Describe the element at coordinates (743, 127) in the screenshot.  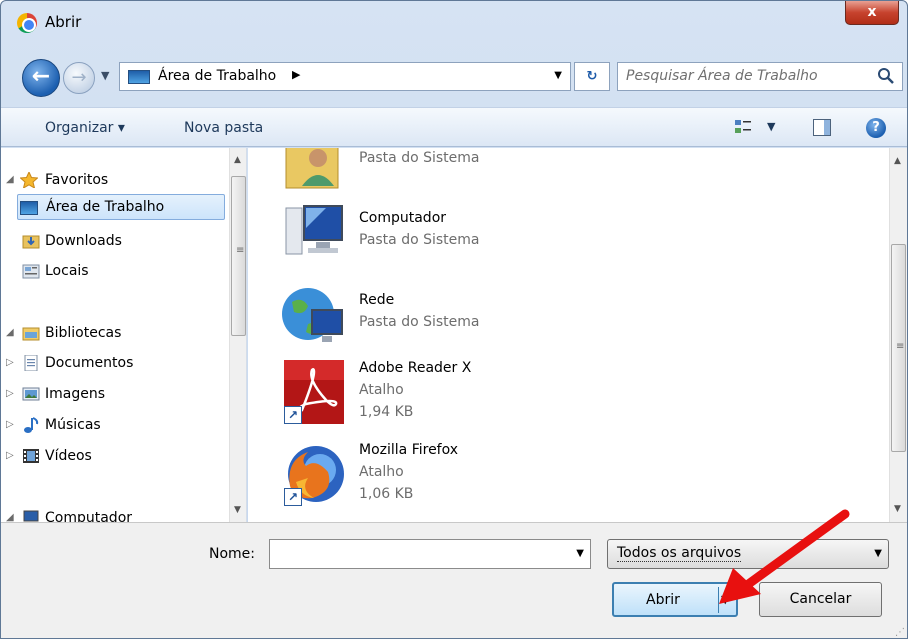
I see `views-icon` at that location.